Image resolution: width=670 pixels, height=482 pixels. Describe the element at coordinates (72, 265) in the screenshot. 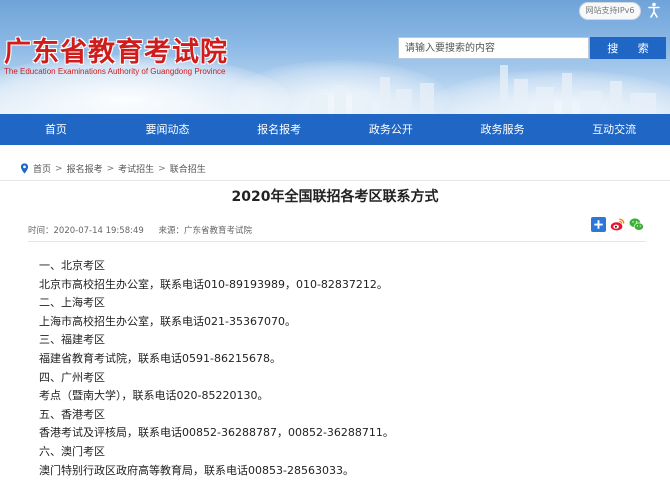

I see `region-heading-beijing: 一、北京考区` at that location.